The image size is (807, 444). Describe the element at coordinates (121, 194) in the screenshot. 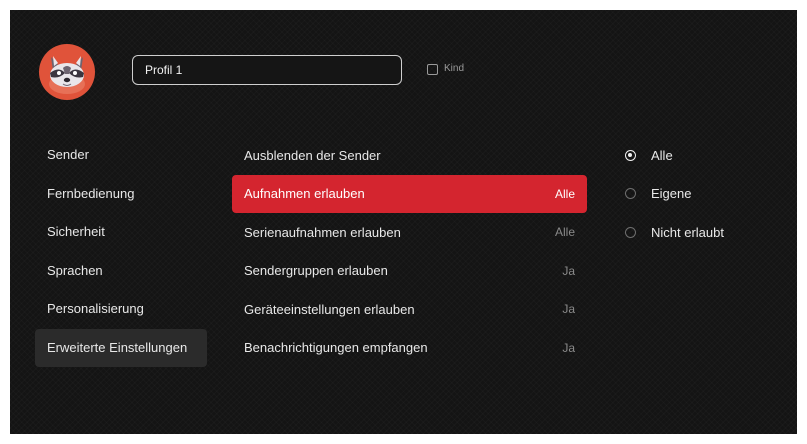

I see `nav-item-fernbedienung: Fernbedienung` at that location.